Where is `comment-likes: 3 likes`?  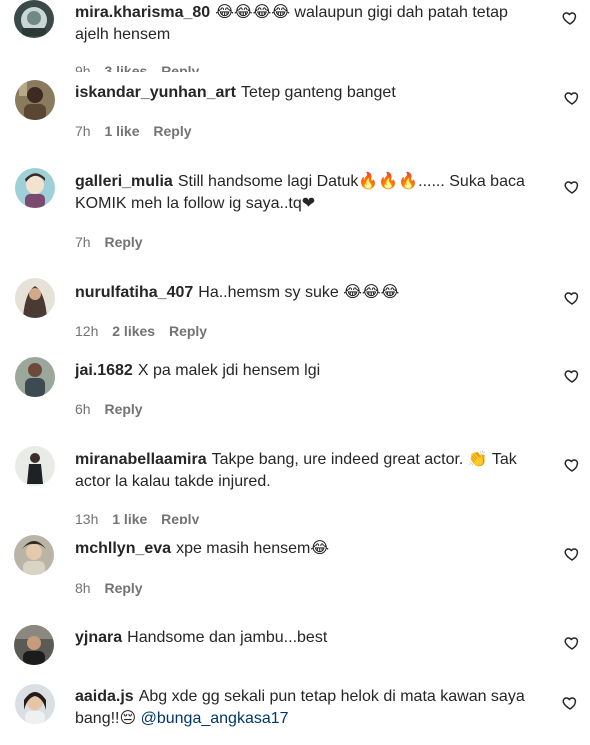 comment-likes: 3 likes is located at coordinates (125, 67).